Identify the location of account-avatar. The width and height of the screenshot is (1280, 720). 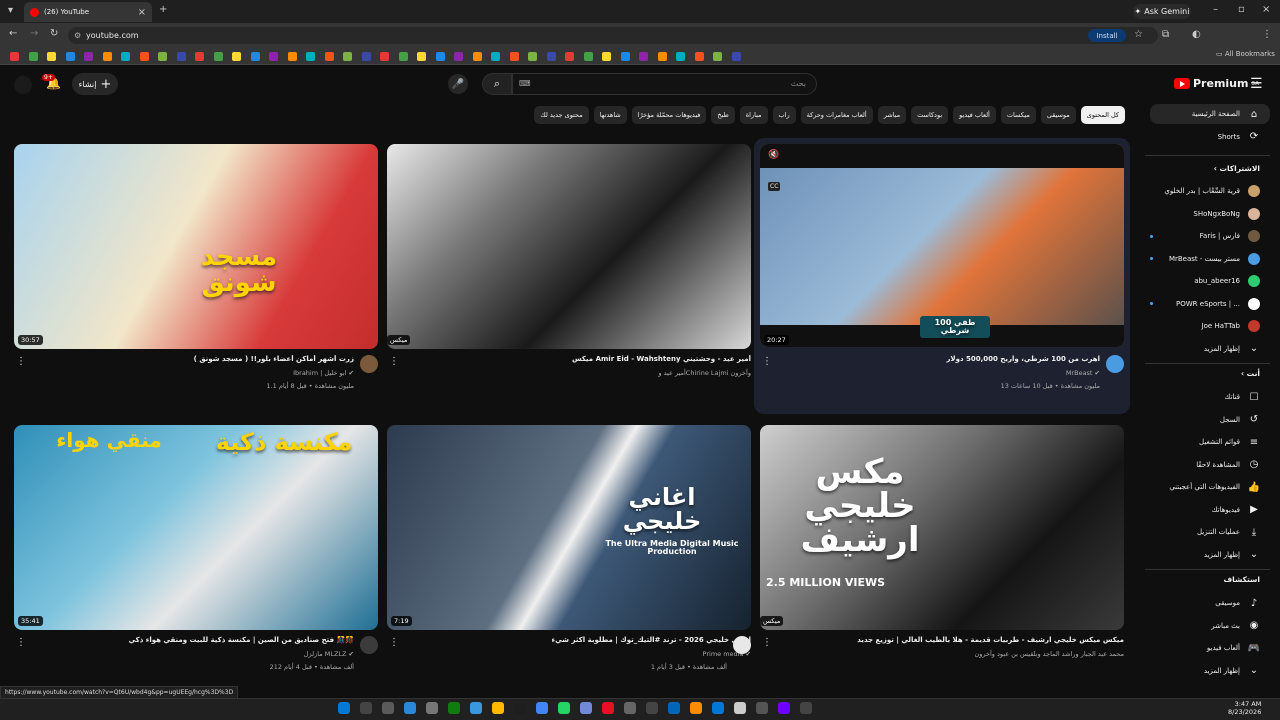
(23, 85).